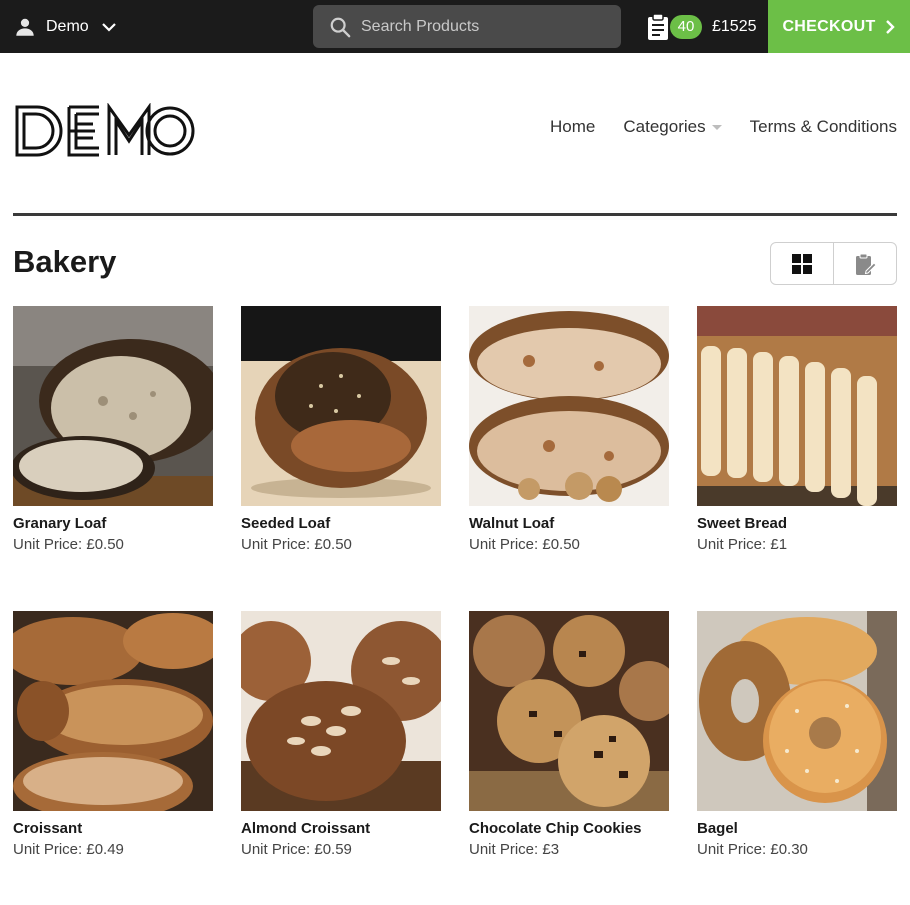  What do you see at coordinates (296, 849) in the screenshot?
I see `product-price: Unit Price: £0.59` at bounding box center [296, 849].